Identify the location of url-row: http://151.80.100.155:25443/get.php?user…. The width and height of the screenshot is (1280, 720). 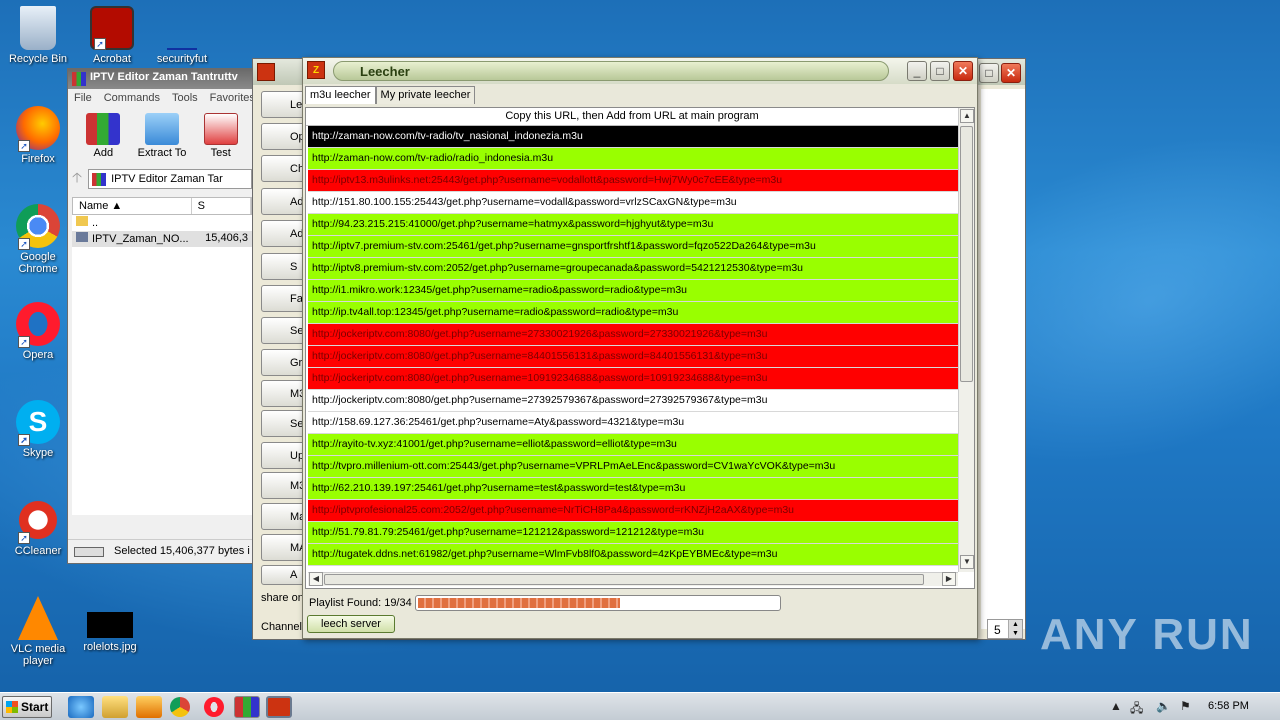
(633, 203).